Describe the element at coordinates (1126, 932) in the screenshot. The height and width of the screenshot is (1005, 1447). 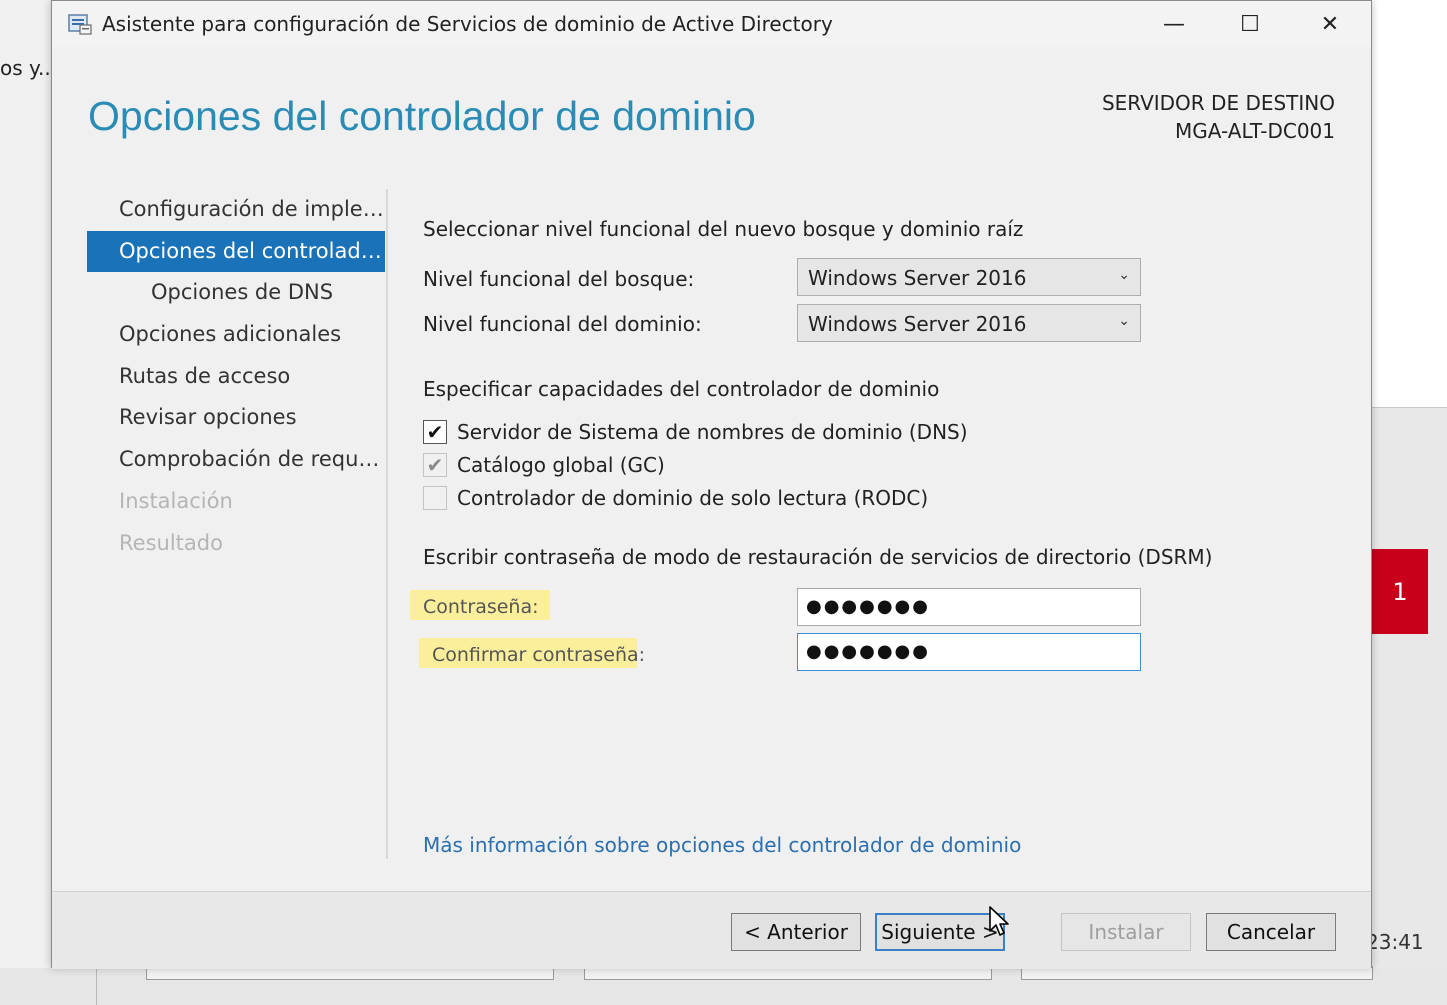
I see `install-button: Instalar` at that location.